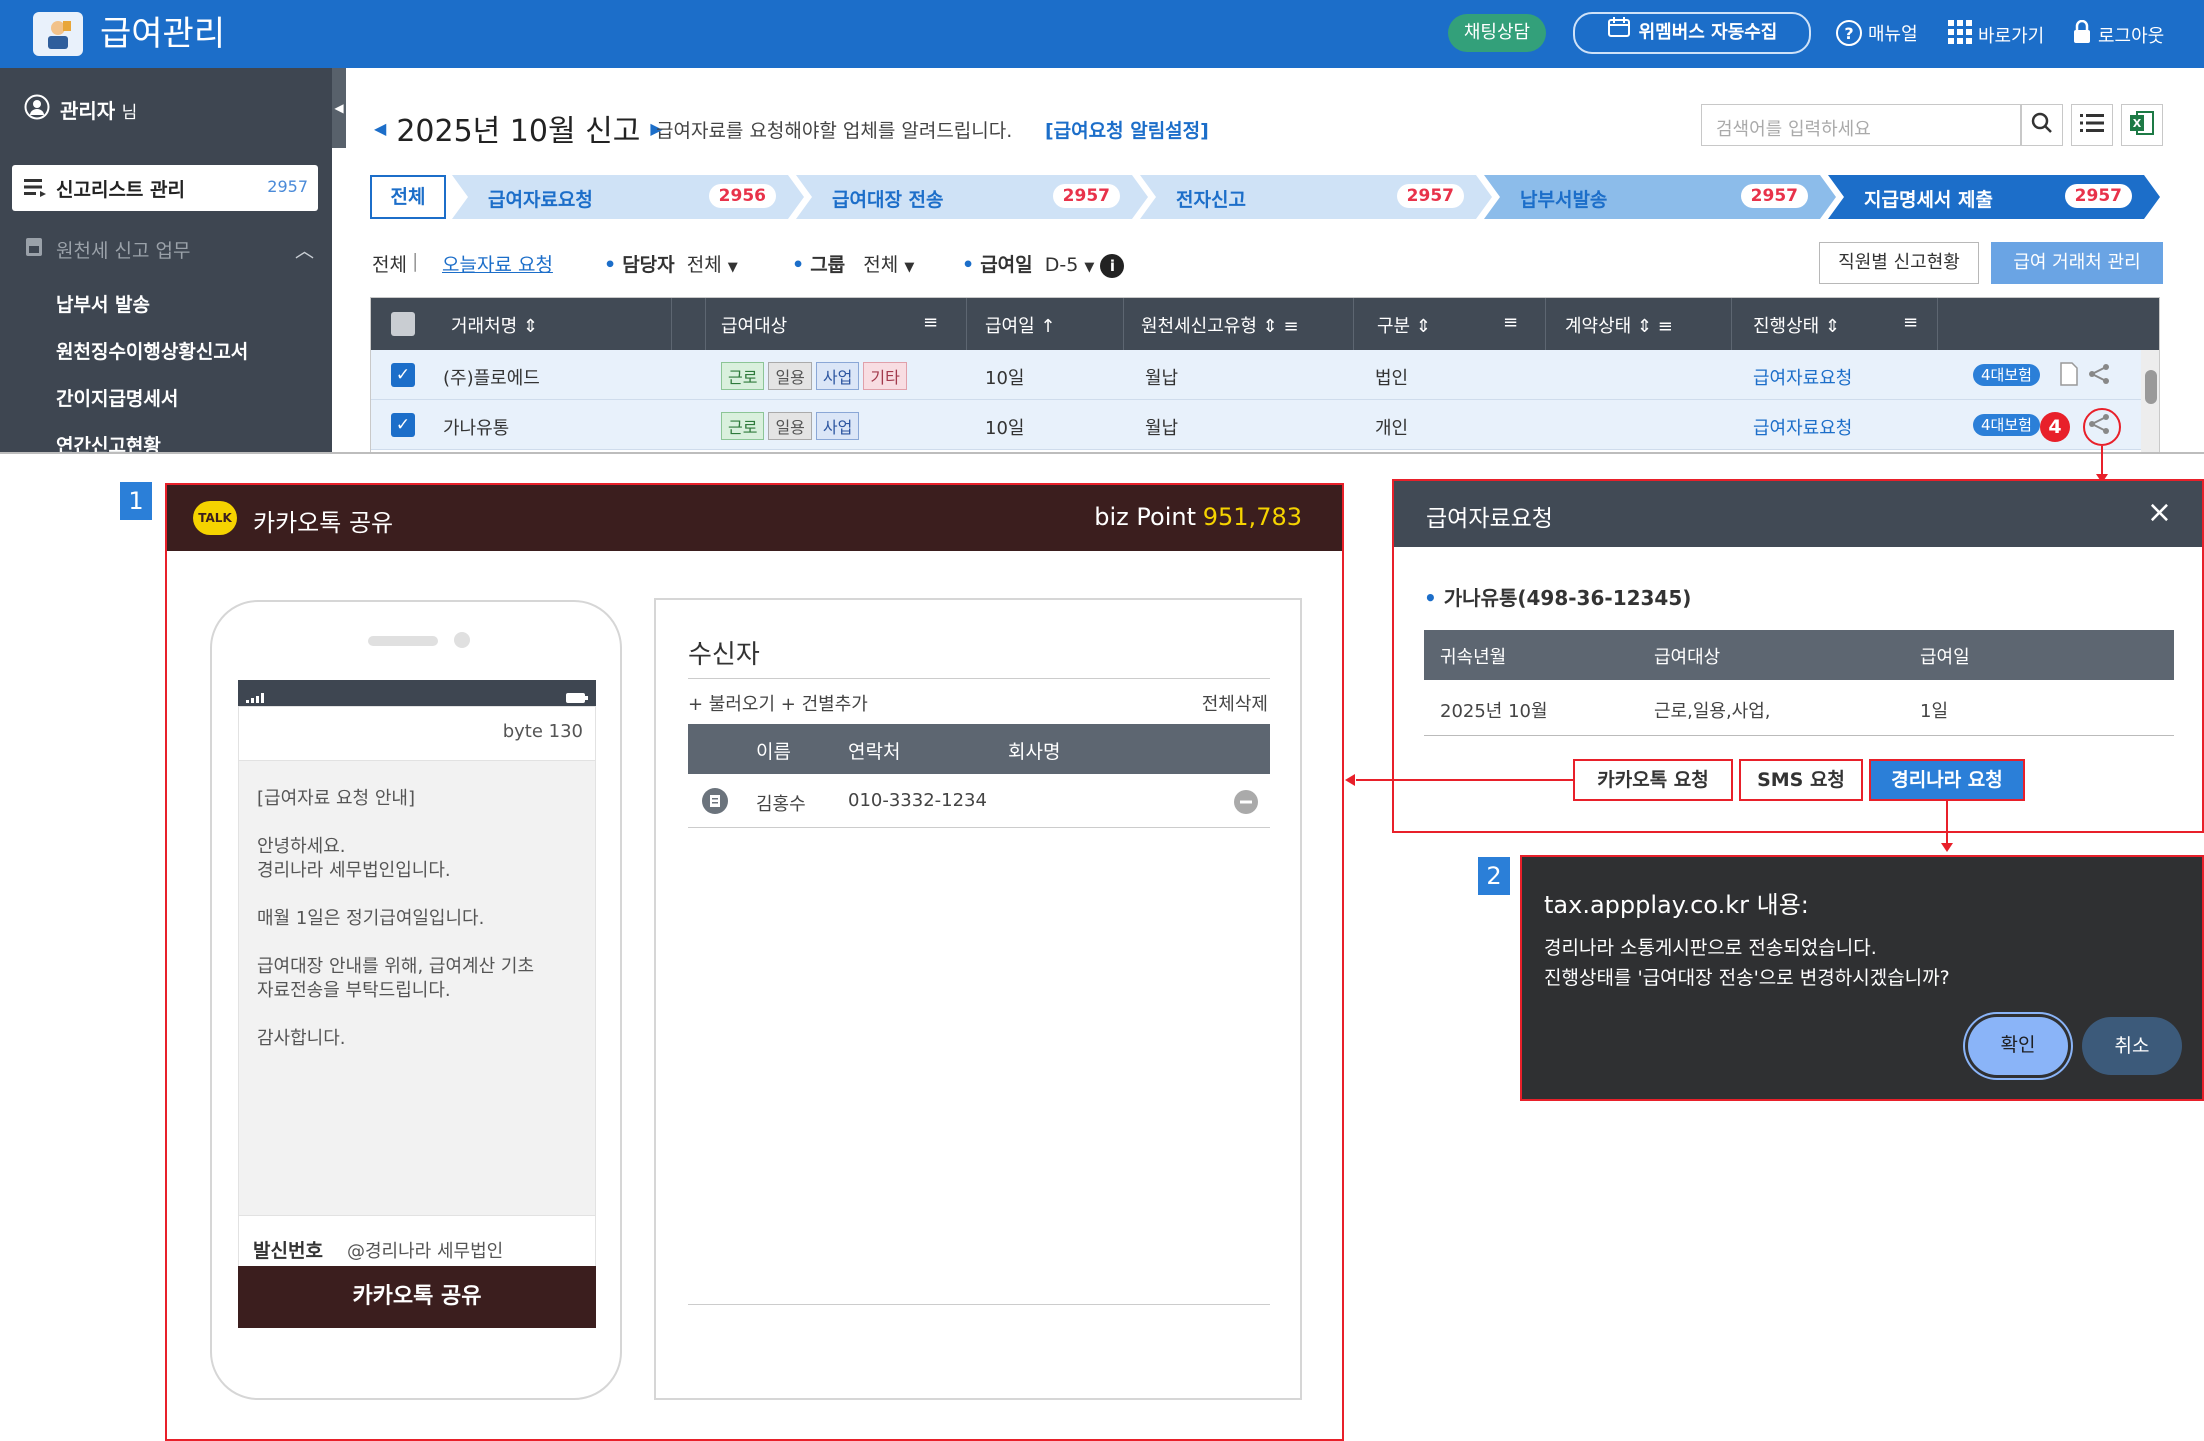 Image resolution: width=2204 pixels, height=1441 pixels. I want to click on col-label: 거래처명, so click(484, 326).